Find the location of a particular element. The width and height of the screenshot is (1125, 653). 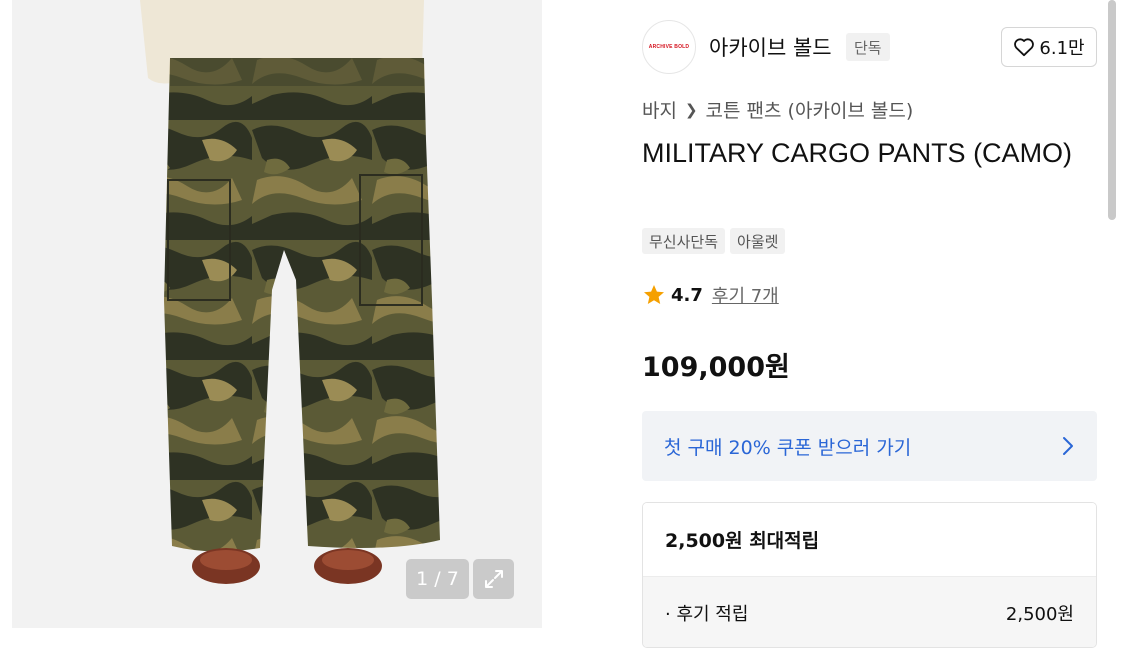

chevron-right-icon: ❯ is located at coordinates (691, 109).